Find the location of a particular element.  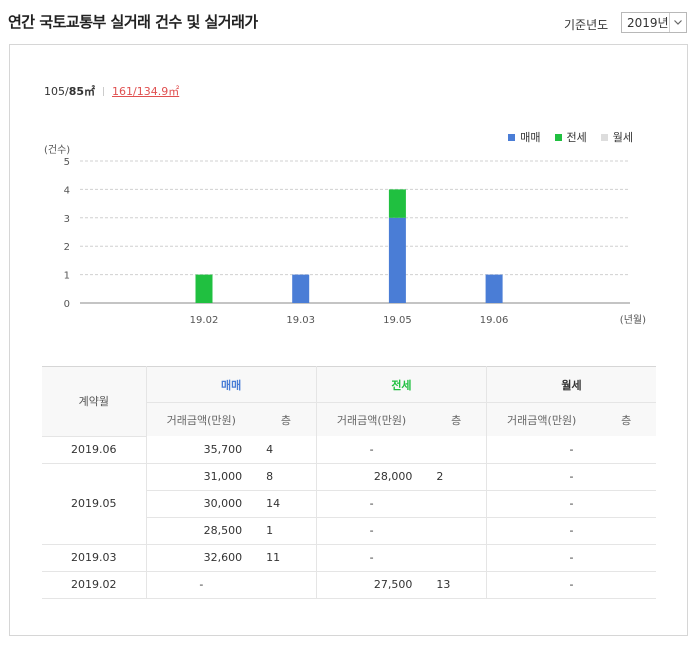

cell-sale-floor: 4 is located at coordinates (286, 450).